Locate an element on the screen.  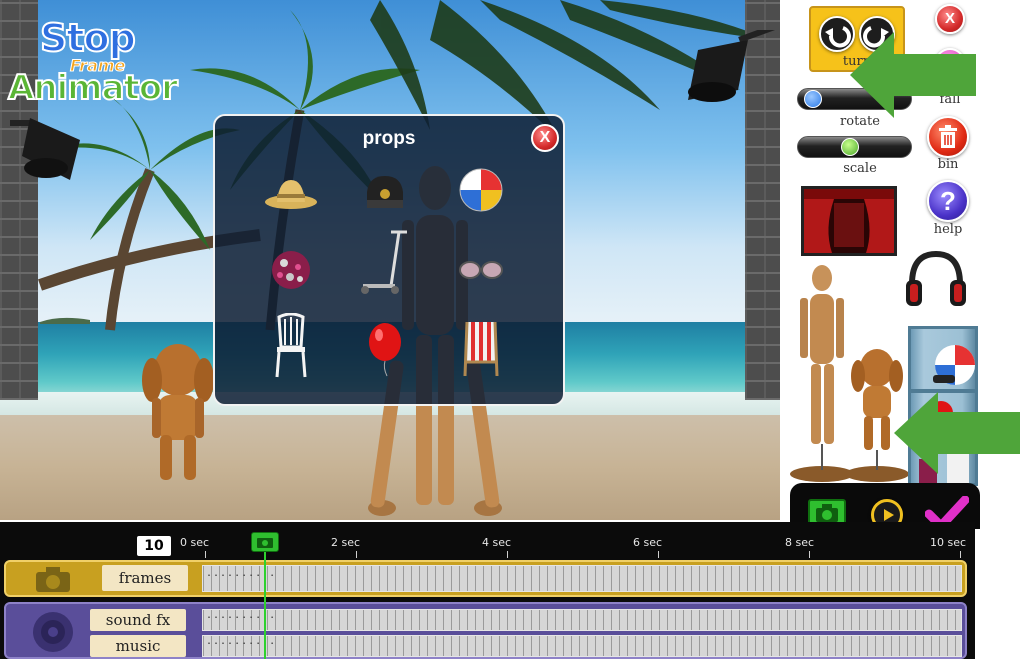
straw-hat-icon is located at coordinates (291, 194).